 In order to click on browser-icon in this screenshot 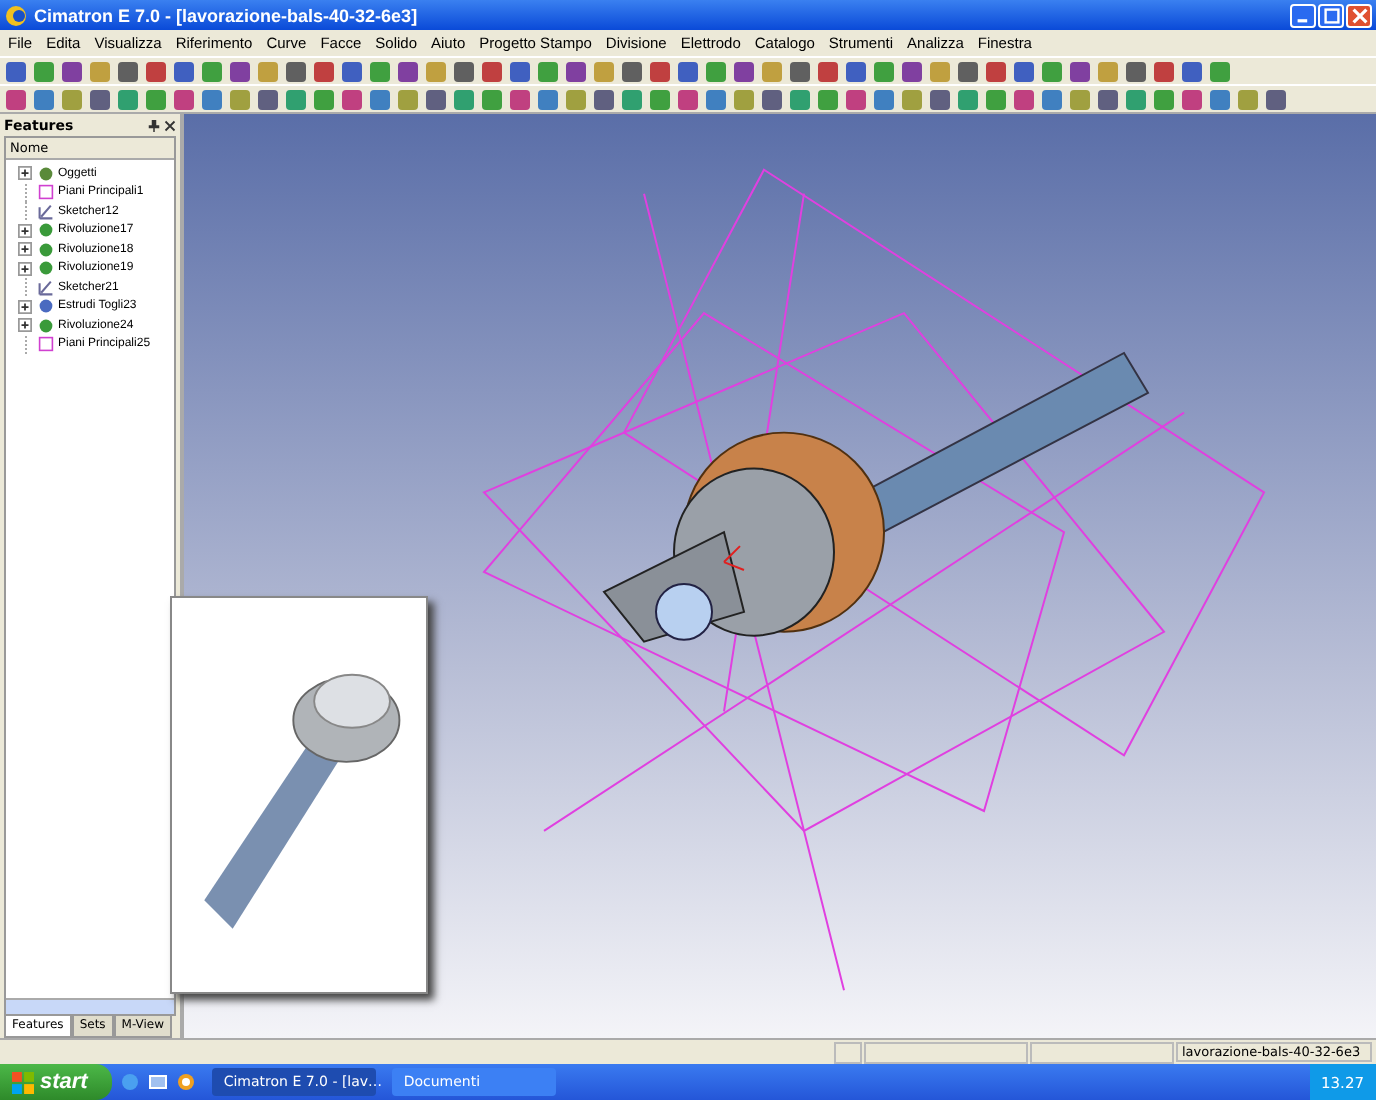, I will do `click(129, 1082)`.